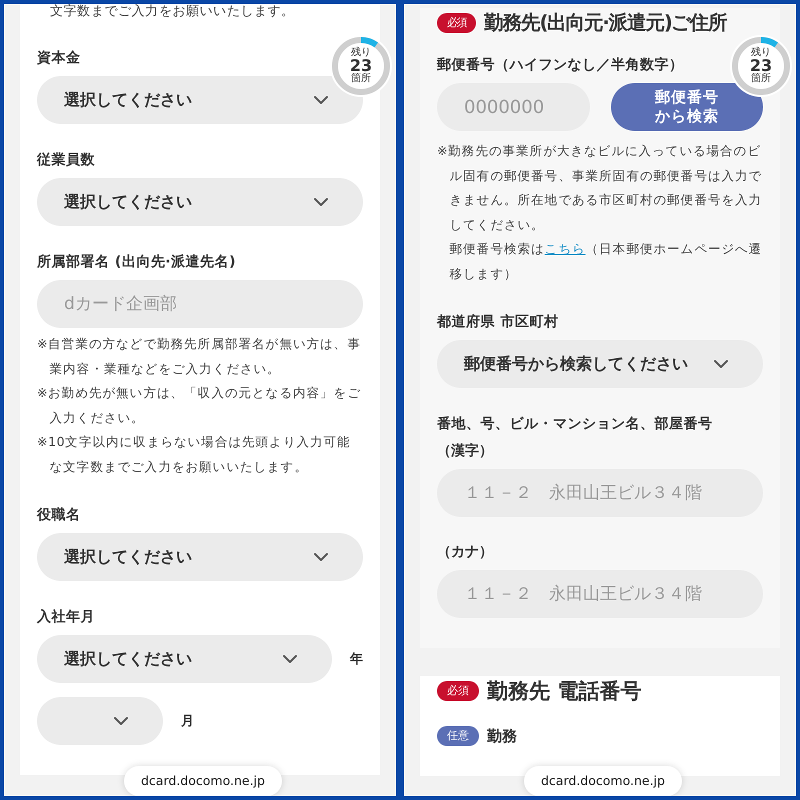  Describe the element at coordinates (465, 451) in the screenshot. I see `field-sublabel: （漢字）` at that location.